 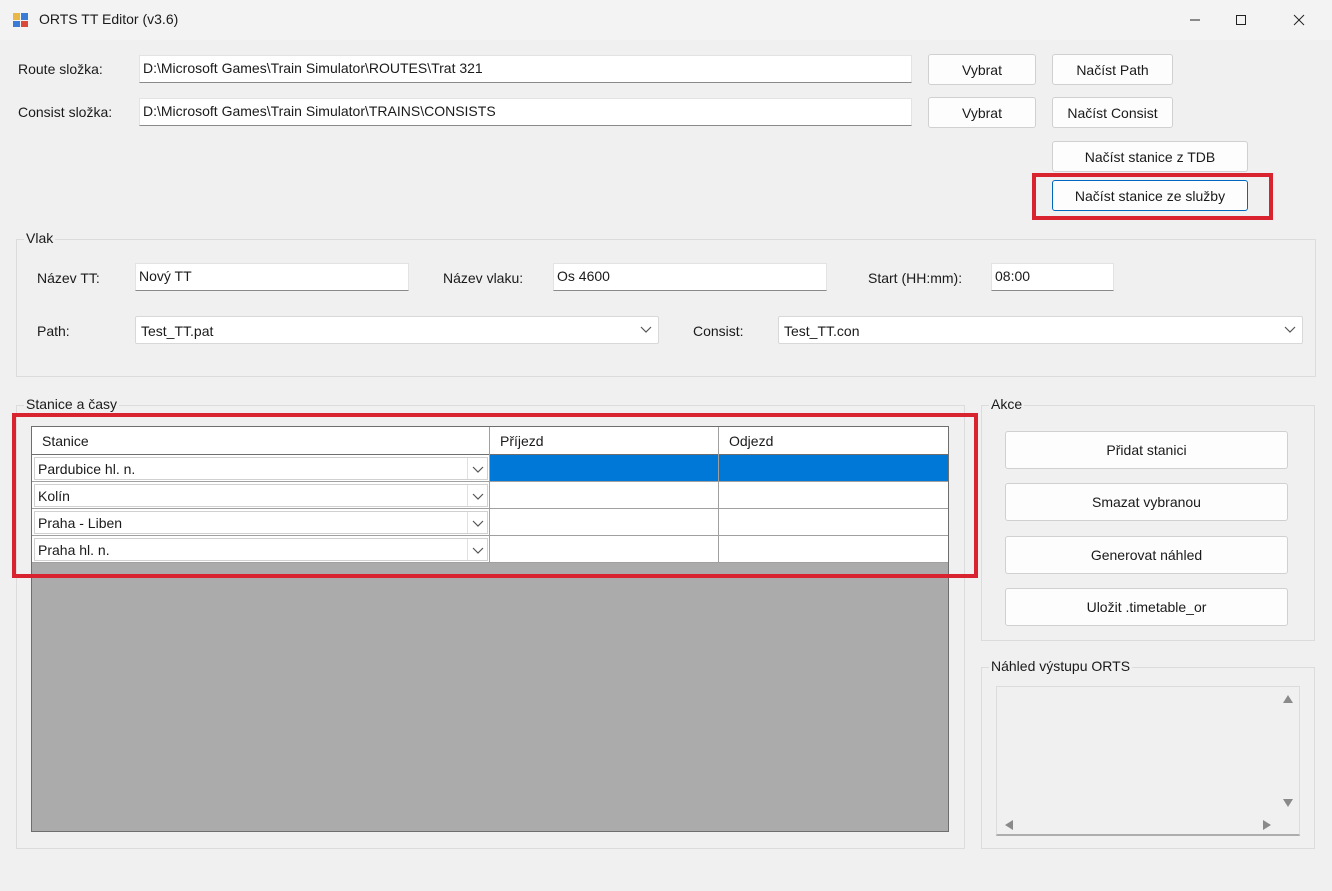 What do you see at coordinates (1146, 502) in the screenshot?
I see `delete-selected-button: Smazat vybranou` at bounding box center [1146, 502].